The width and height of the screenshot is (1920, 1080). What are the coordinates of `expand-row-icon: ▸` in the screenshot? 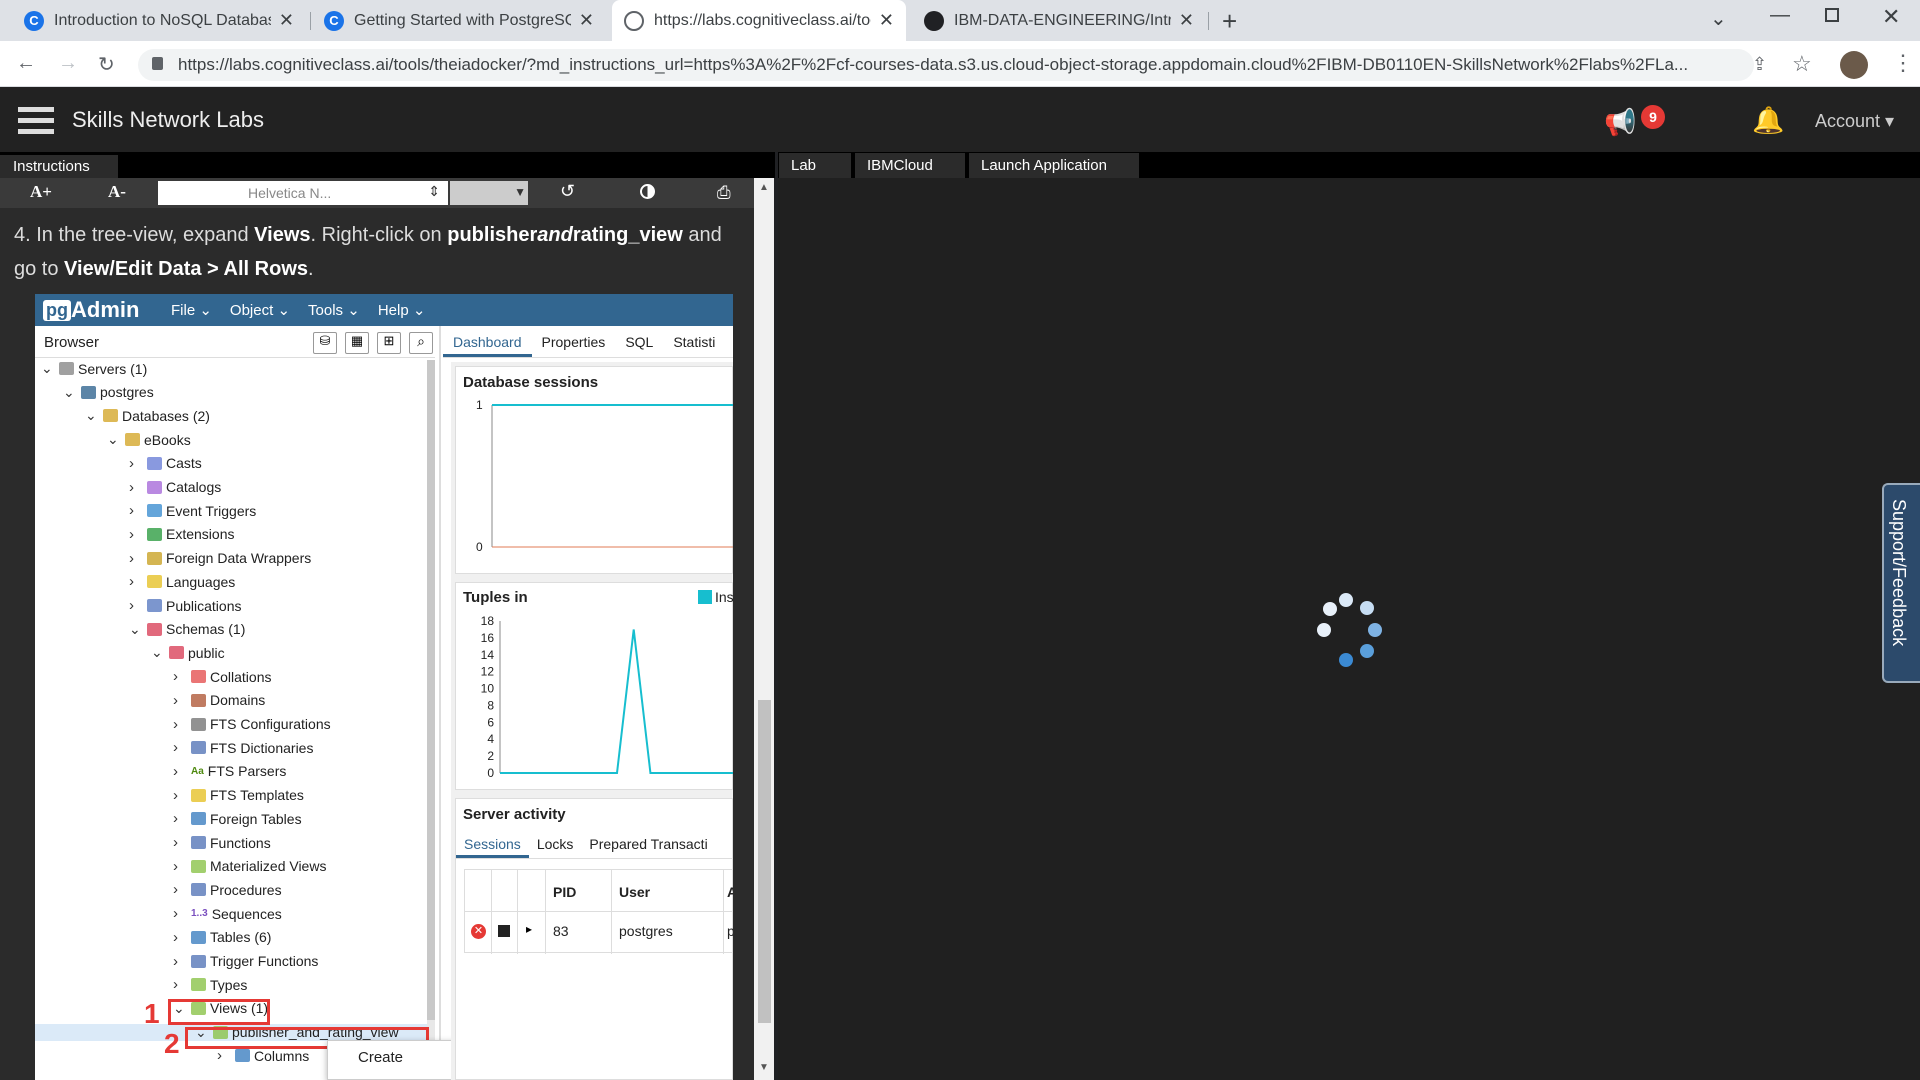 It's located at (529, 929).